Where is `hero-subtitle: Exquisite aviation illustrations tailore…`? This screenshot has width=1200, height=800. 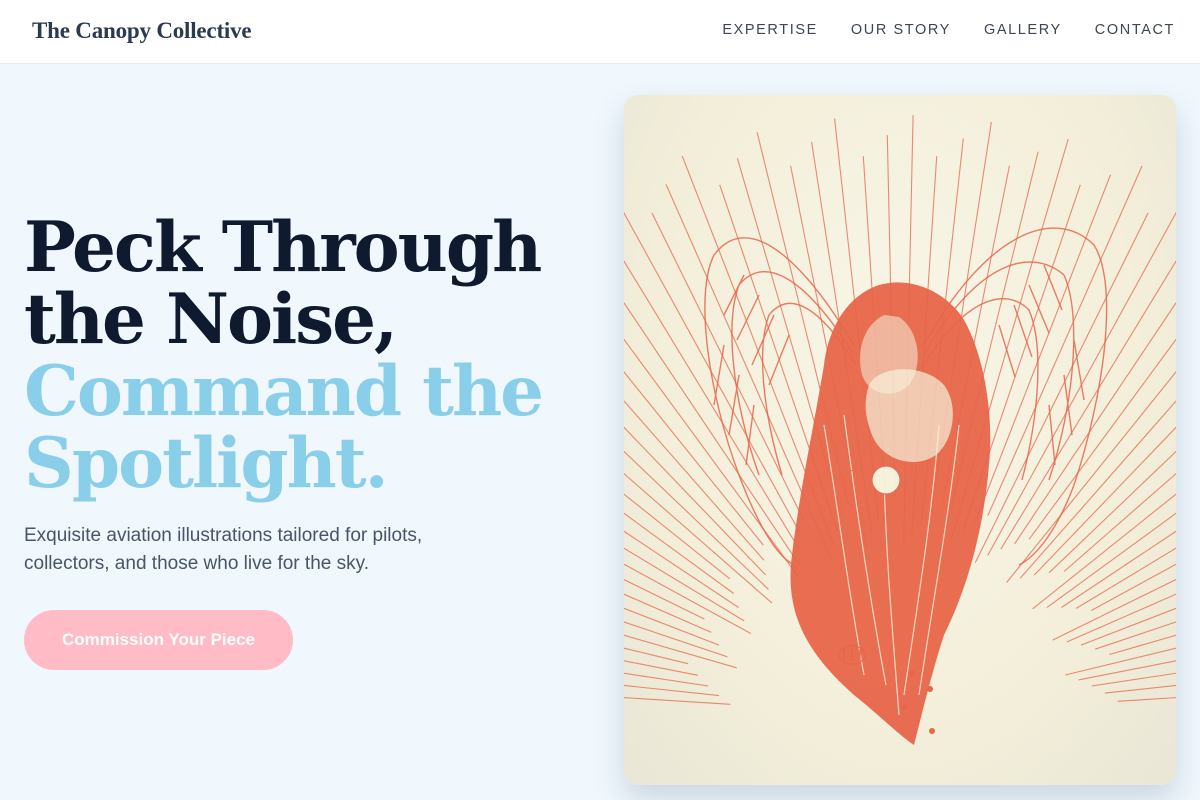
hero-subtitle: Exquisite aviation illustrations tailore… is located at coordinates (223, 549).